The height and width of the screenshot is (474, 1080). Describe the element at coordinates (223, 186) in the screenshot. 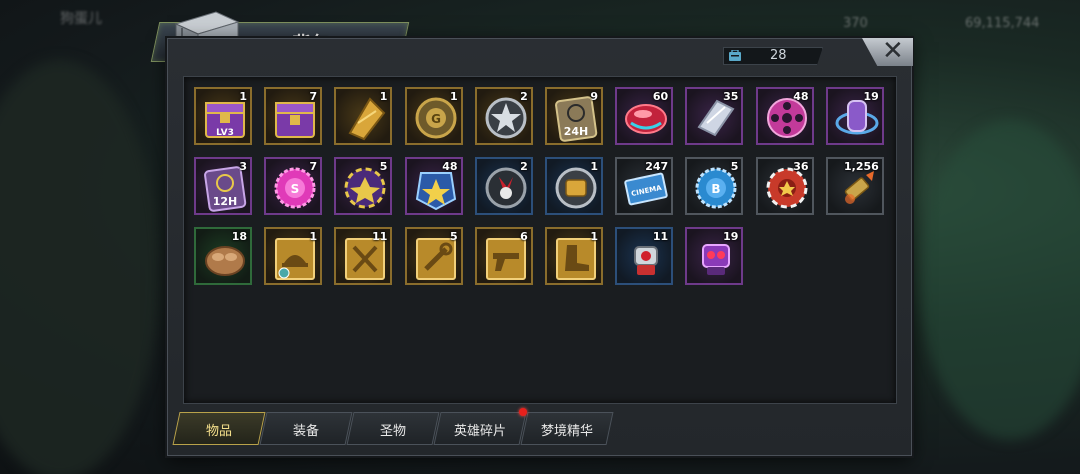

I see `inventory-slot: 12H 3` at that location.